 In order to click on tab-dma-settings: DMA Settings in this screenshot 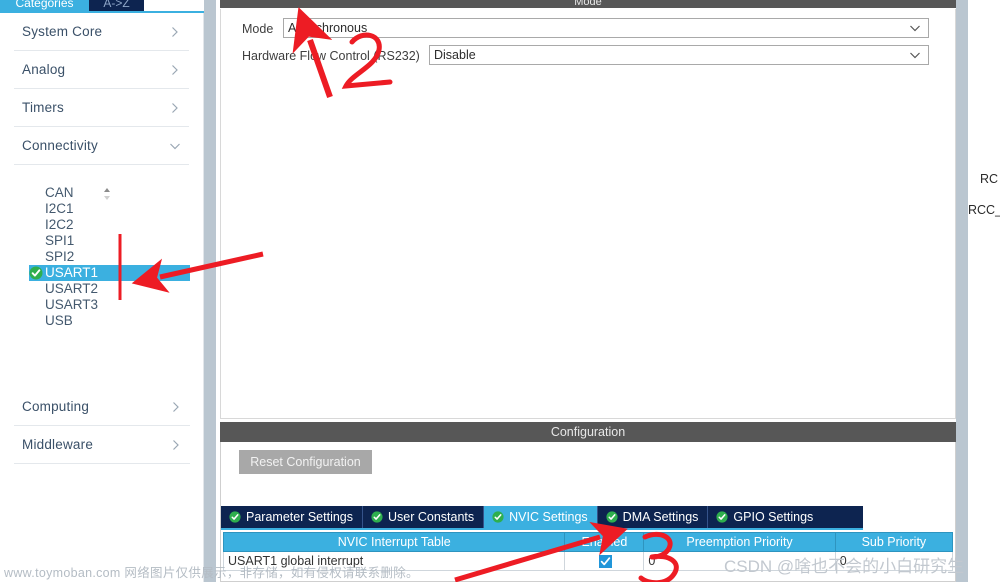, I will do `click(653, 517)`.